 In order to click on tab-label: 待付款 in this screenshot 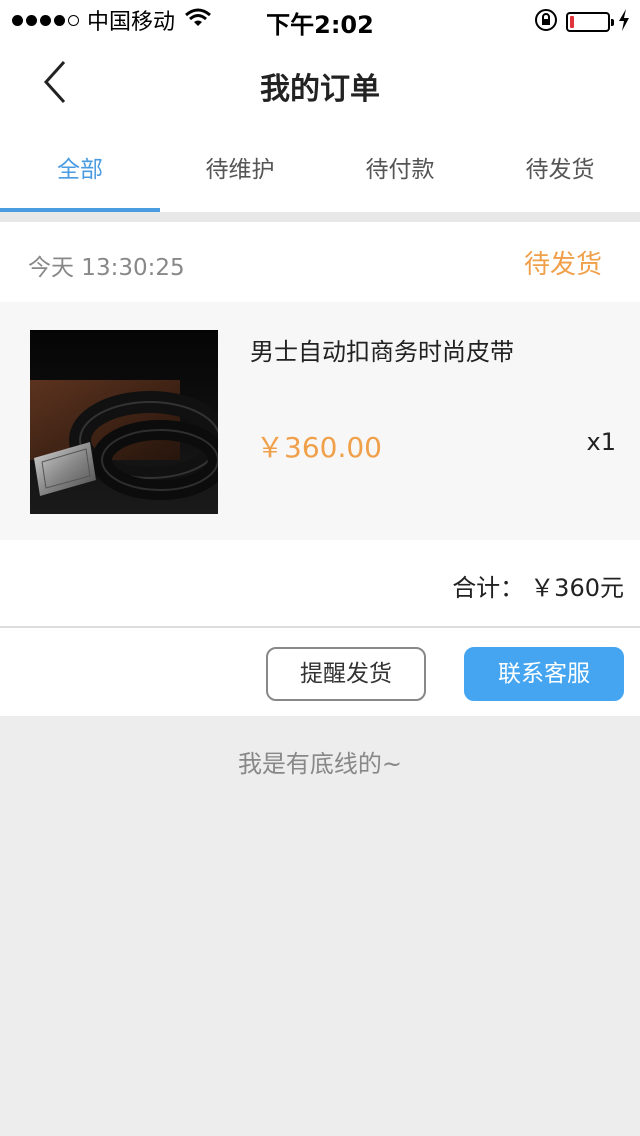, I will do `click(400, 170)`.